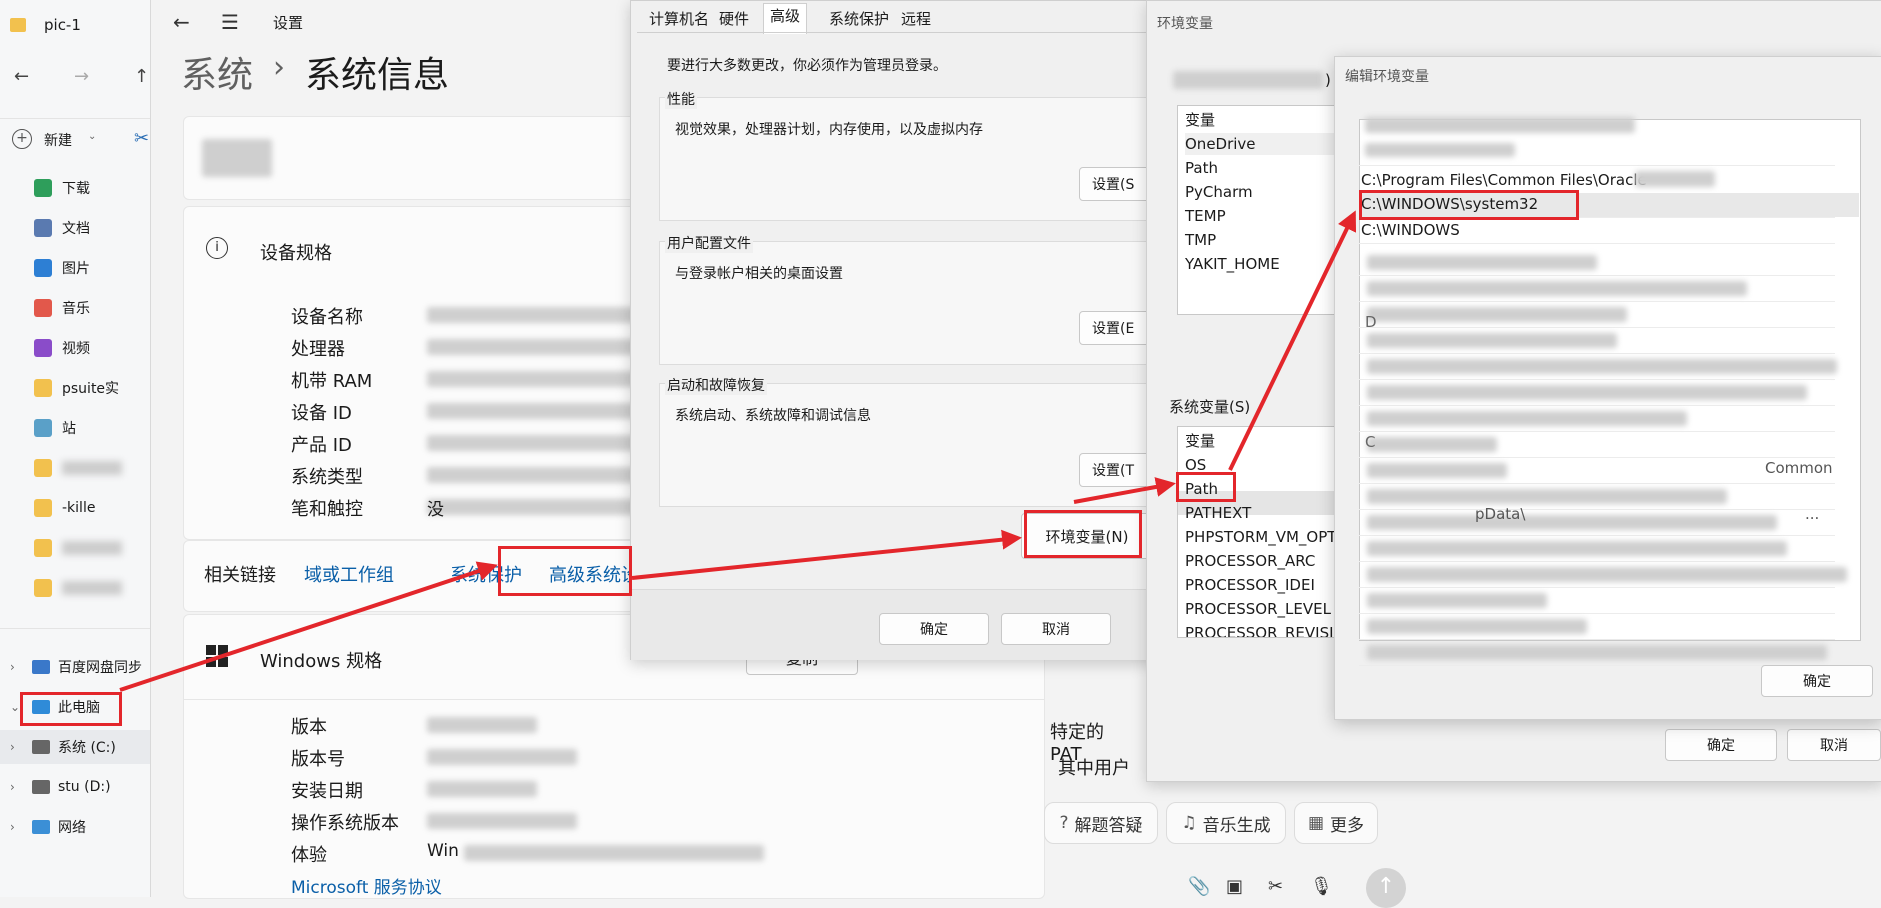  I want to click on tab-2: 高级, so click(785, 18).